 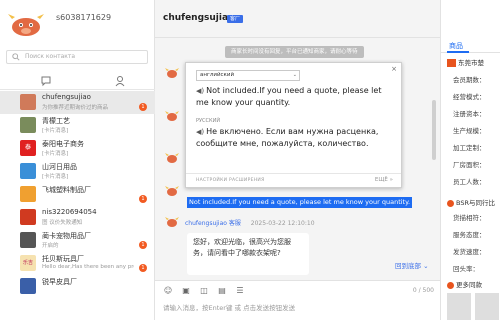 What do you see at coordinates (412, 265) in the screenshot?
I see `back-to-bottom-link: 回到底部 ⌄` at bounding box center [412, 265].